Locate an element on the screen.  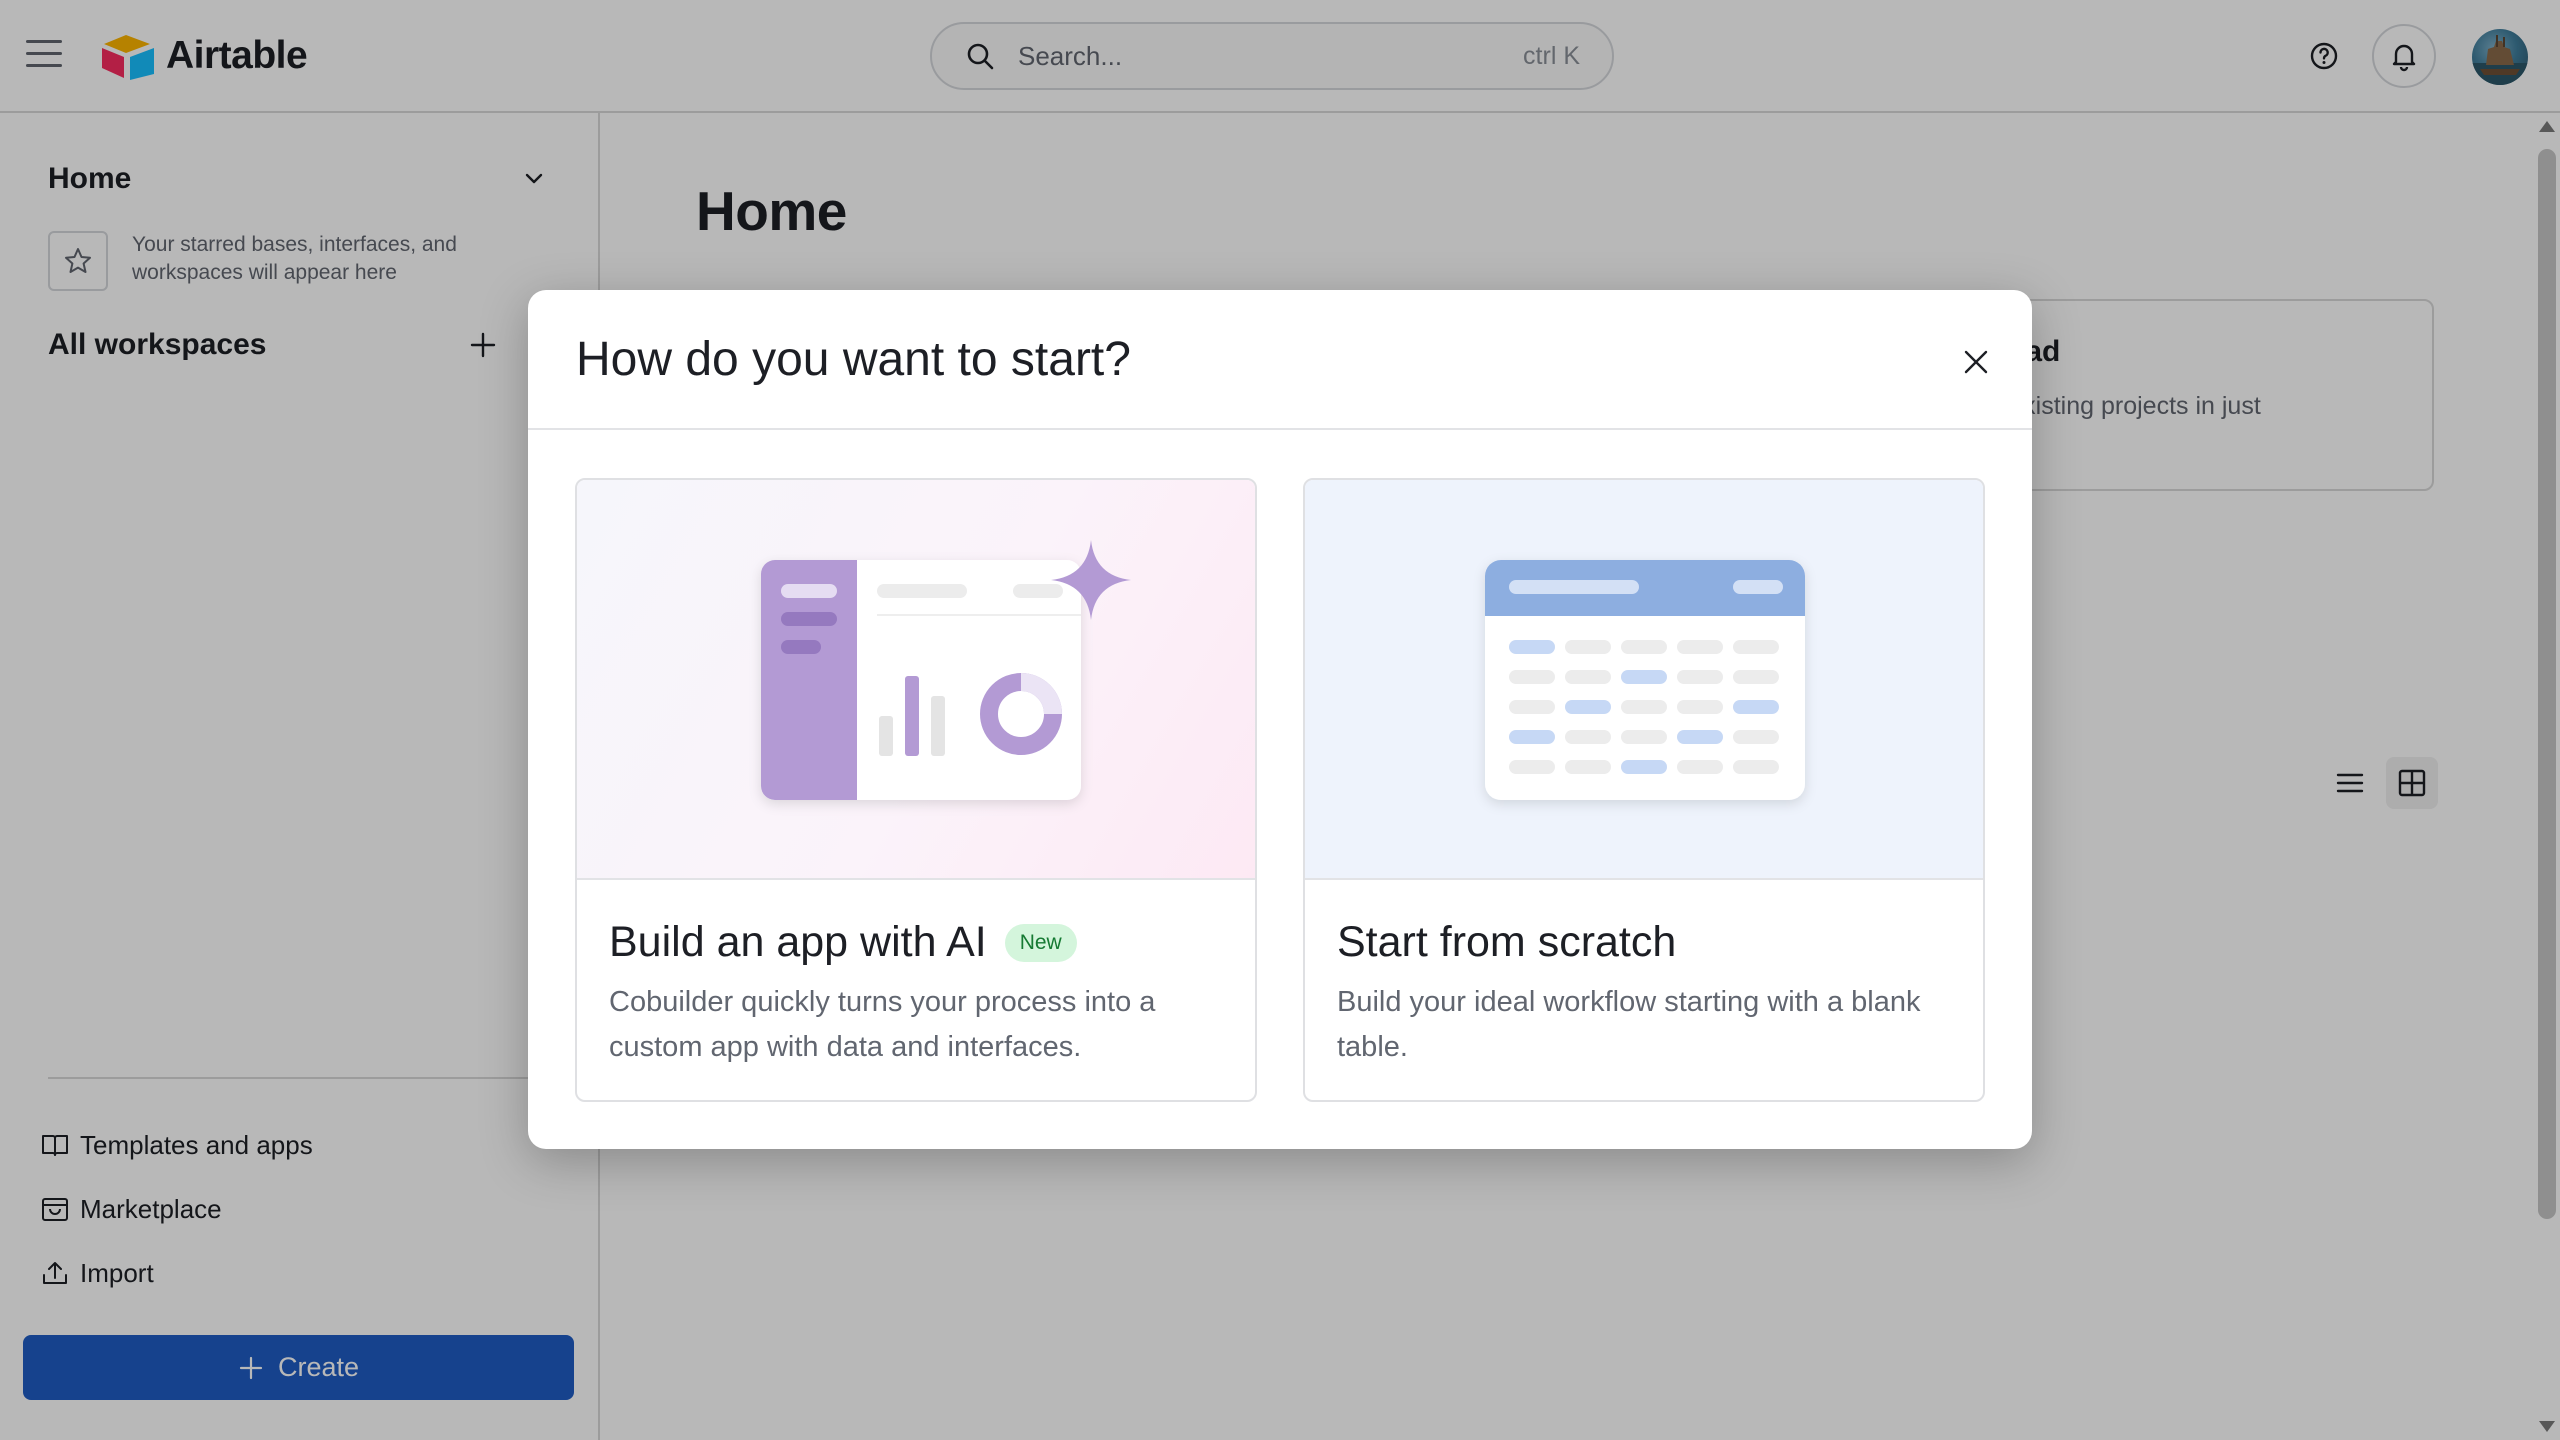
scratch-option-title: Start from scratch is located at coordinates (1507, 942).